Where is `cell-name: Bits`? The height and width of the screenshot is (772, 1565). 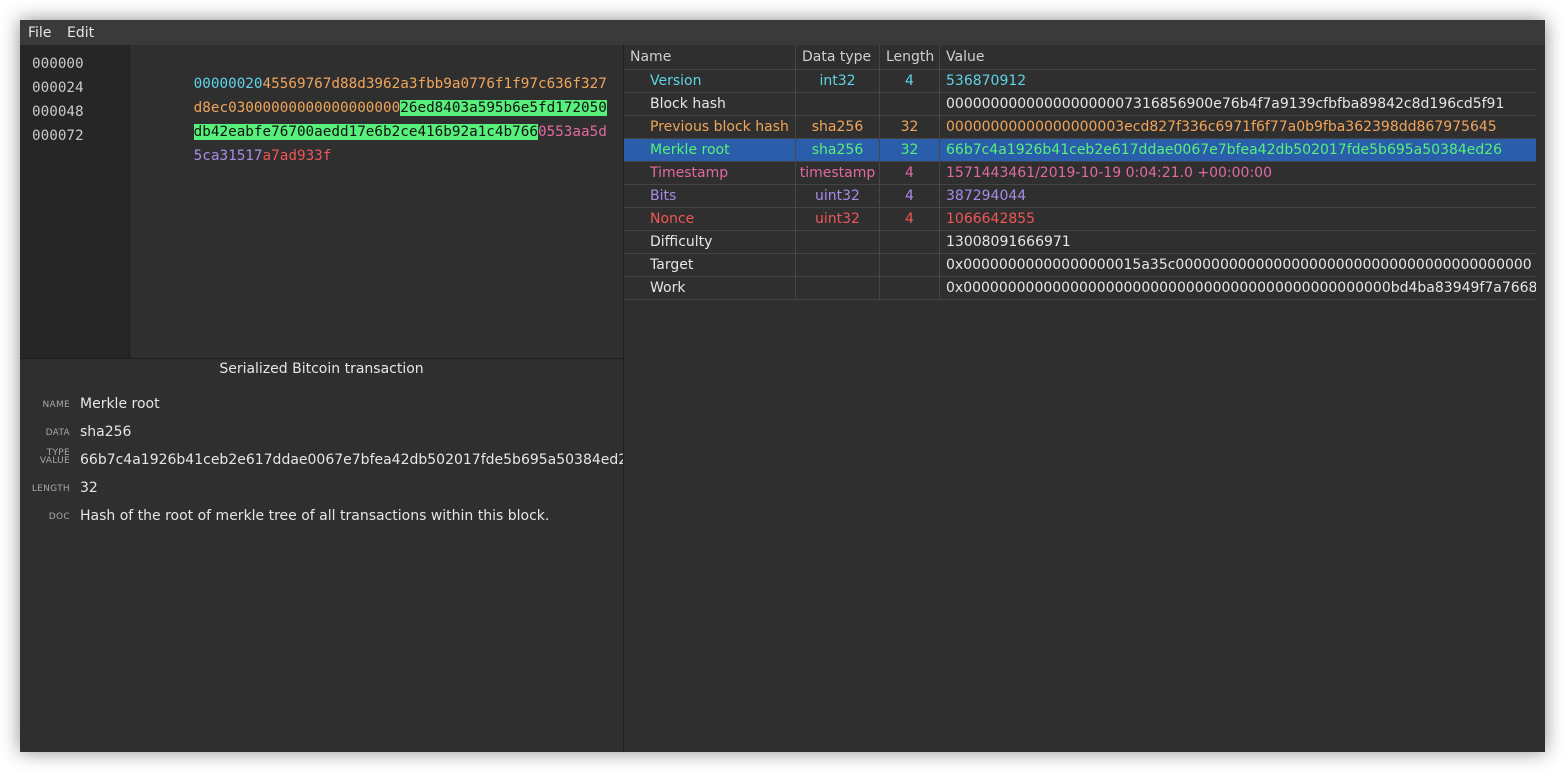 cell-name: Bits is located at coordinates (710, 196).